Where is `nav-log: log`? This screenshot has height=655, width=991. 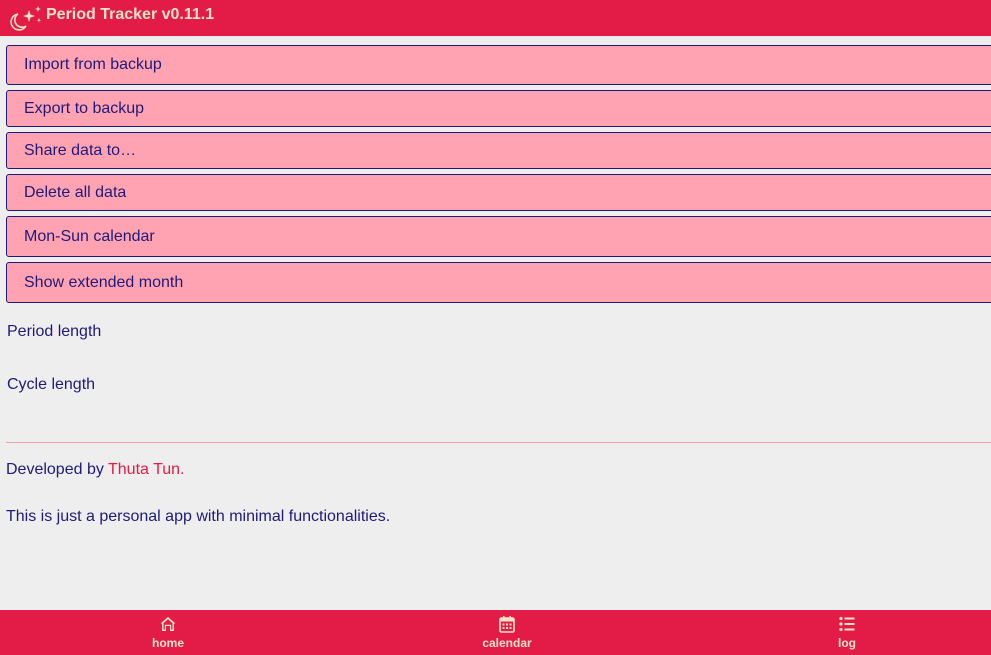
nav-log: log is located at coordinates (847, 632).